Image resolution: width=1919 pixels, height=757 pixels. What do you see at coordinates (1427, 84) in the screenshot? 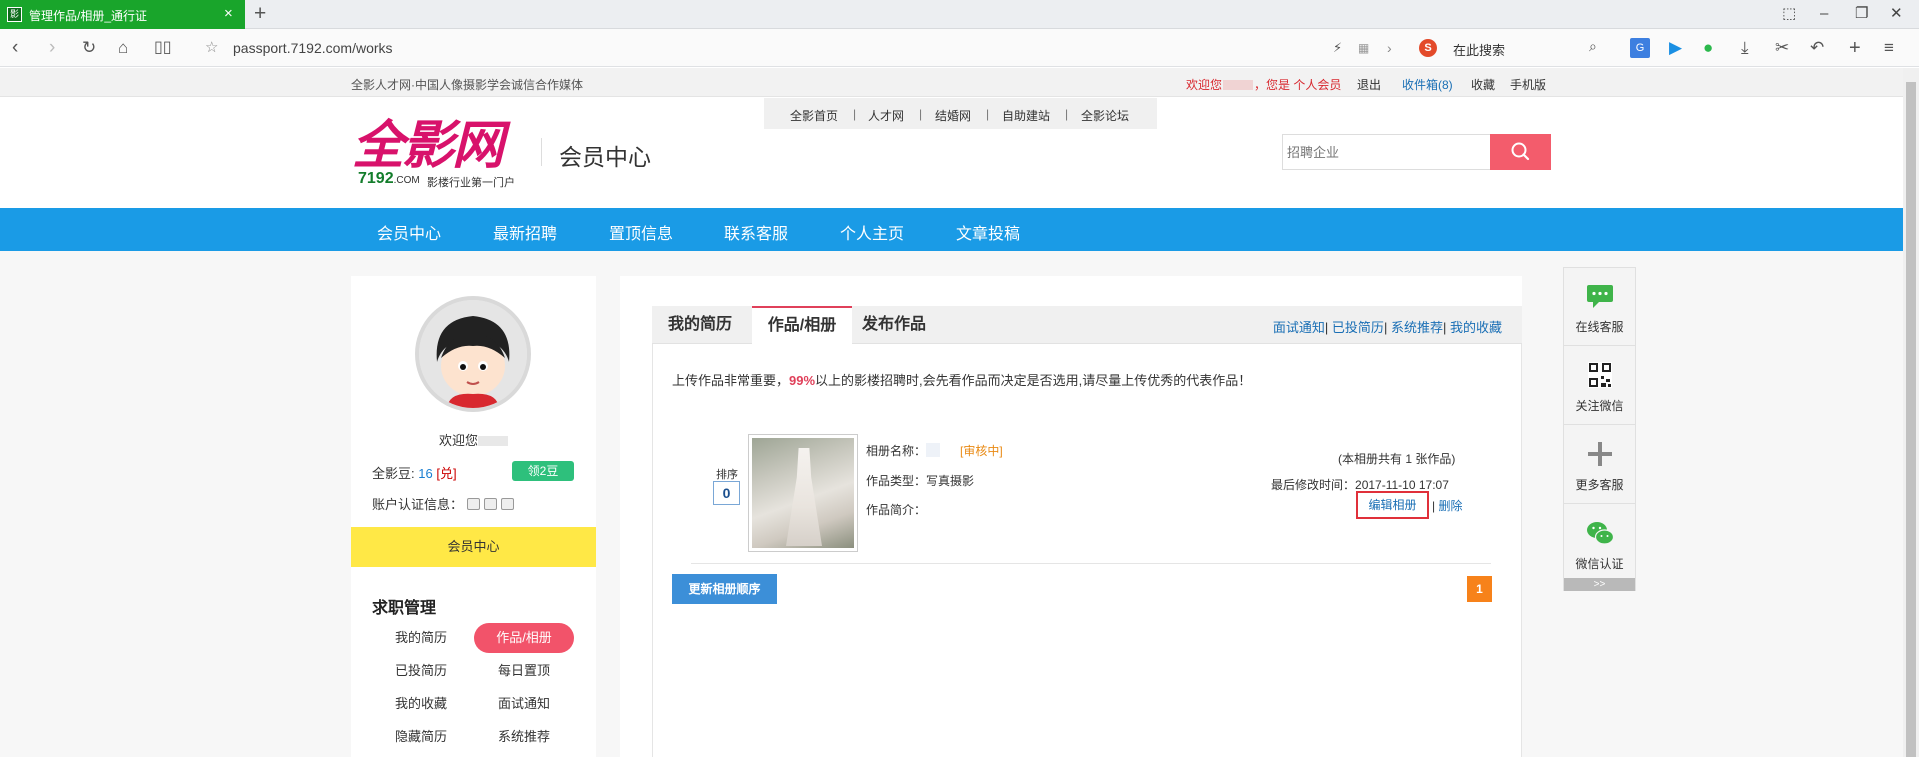
I see `inbox-link: 收件箱(8)` at bounding box center [1427, 84].